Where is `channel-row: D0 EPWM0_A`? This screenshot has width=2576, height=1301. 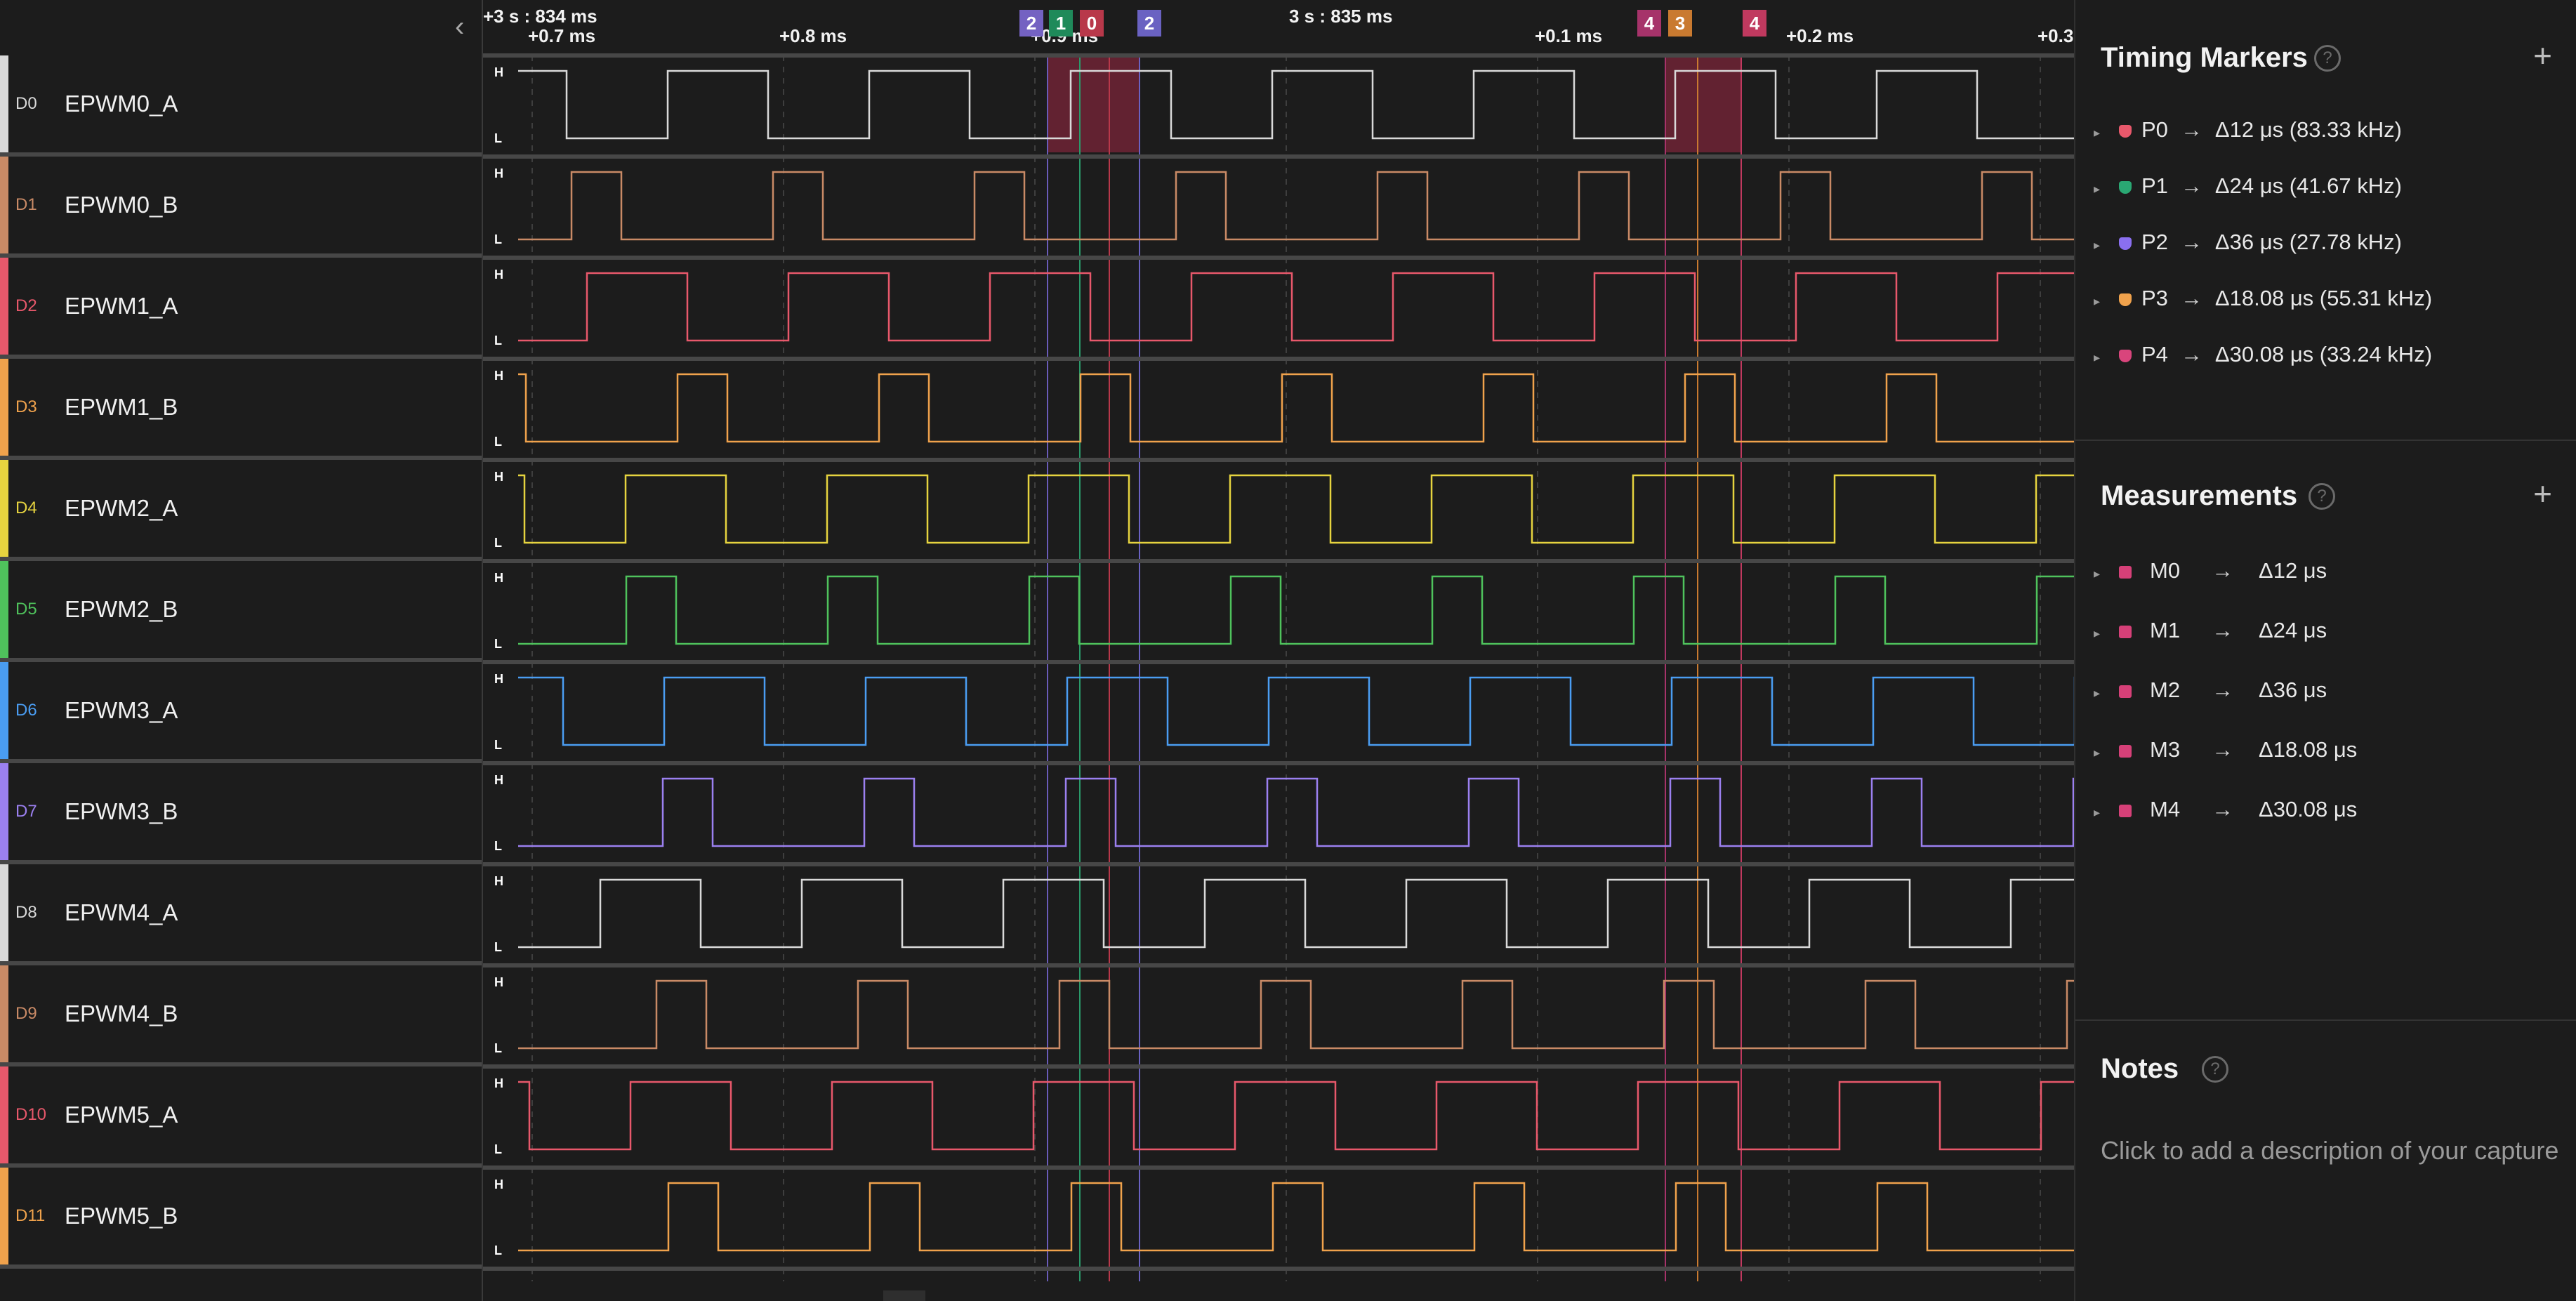
channel-row: D0 EPWM0_A is located at coordinates (241, 106).